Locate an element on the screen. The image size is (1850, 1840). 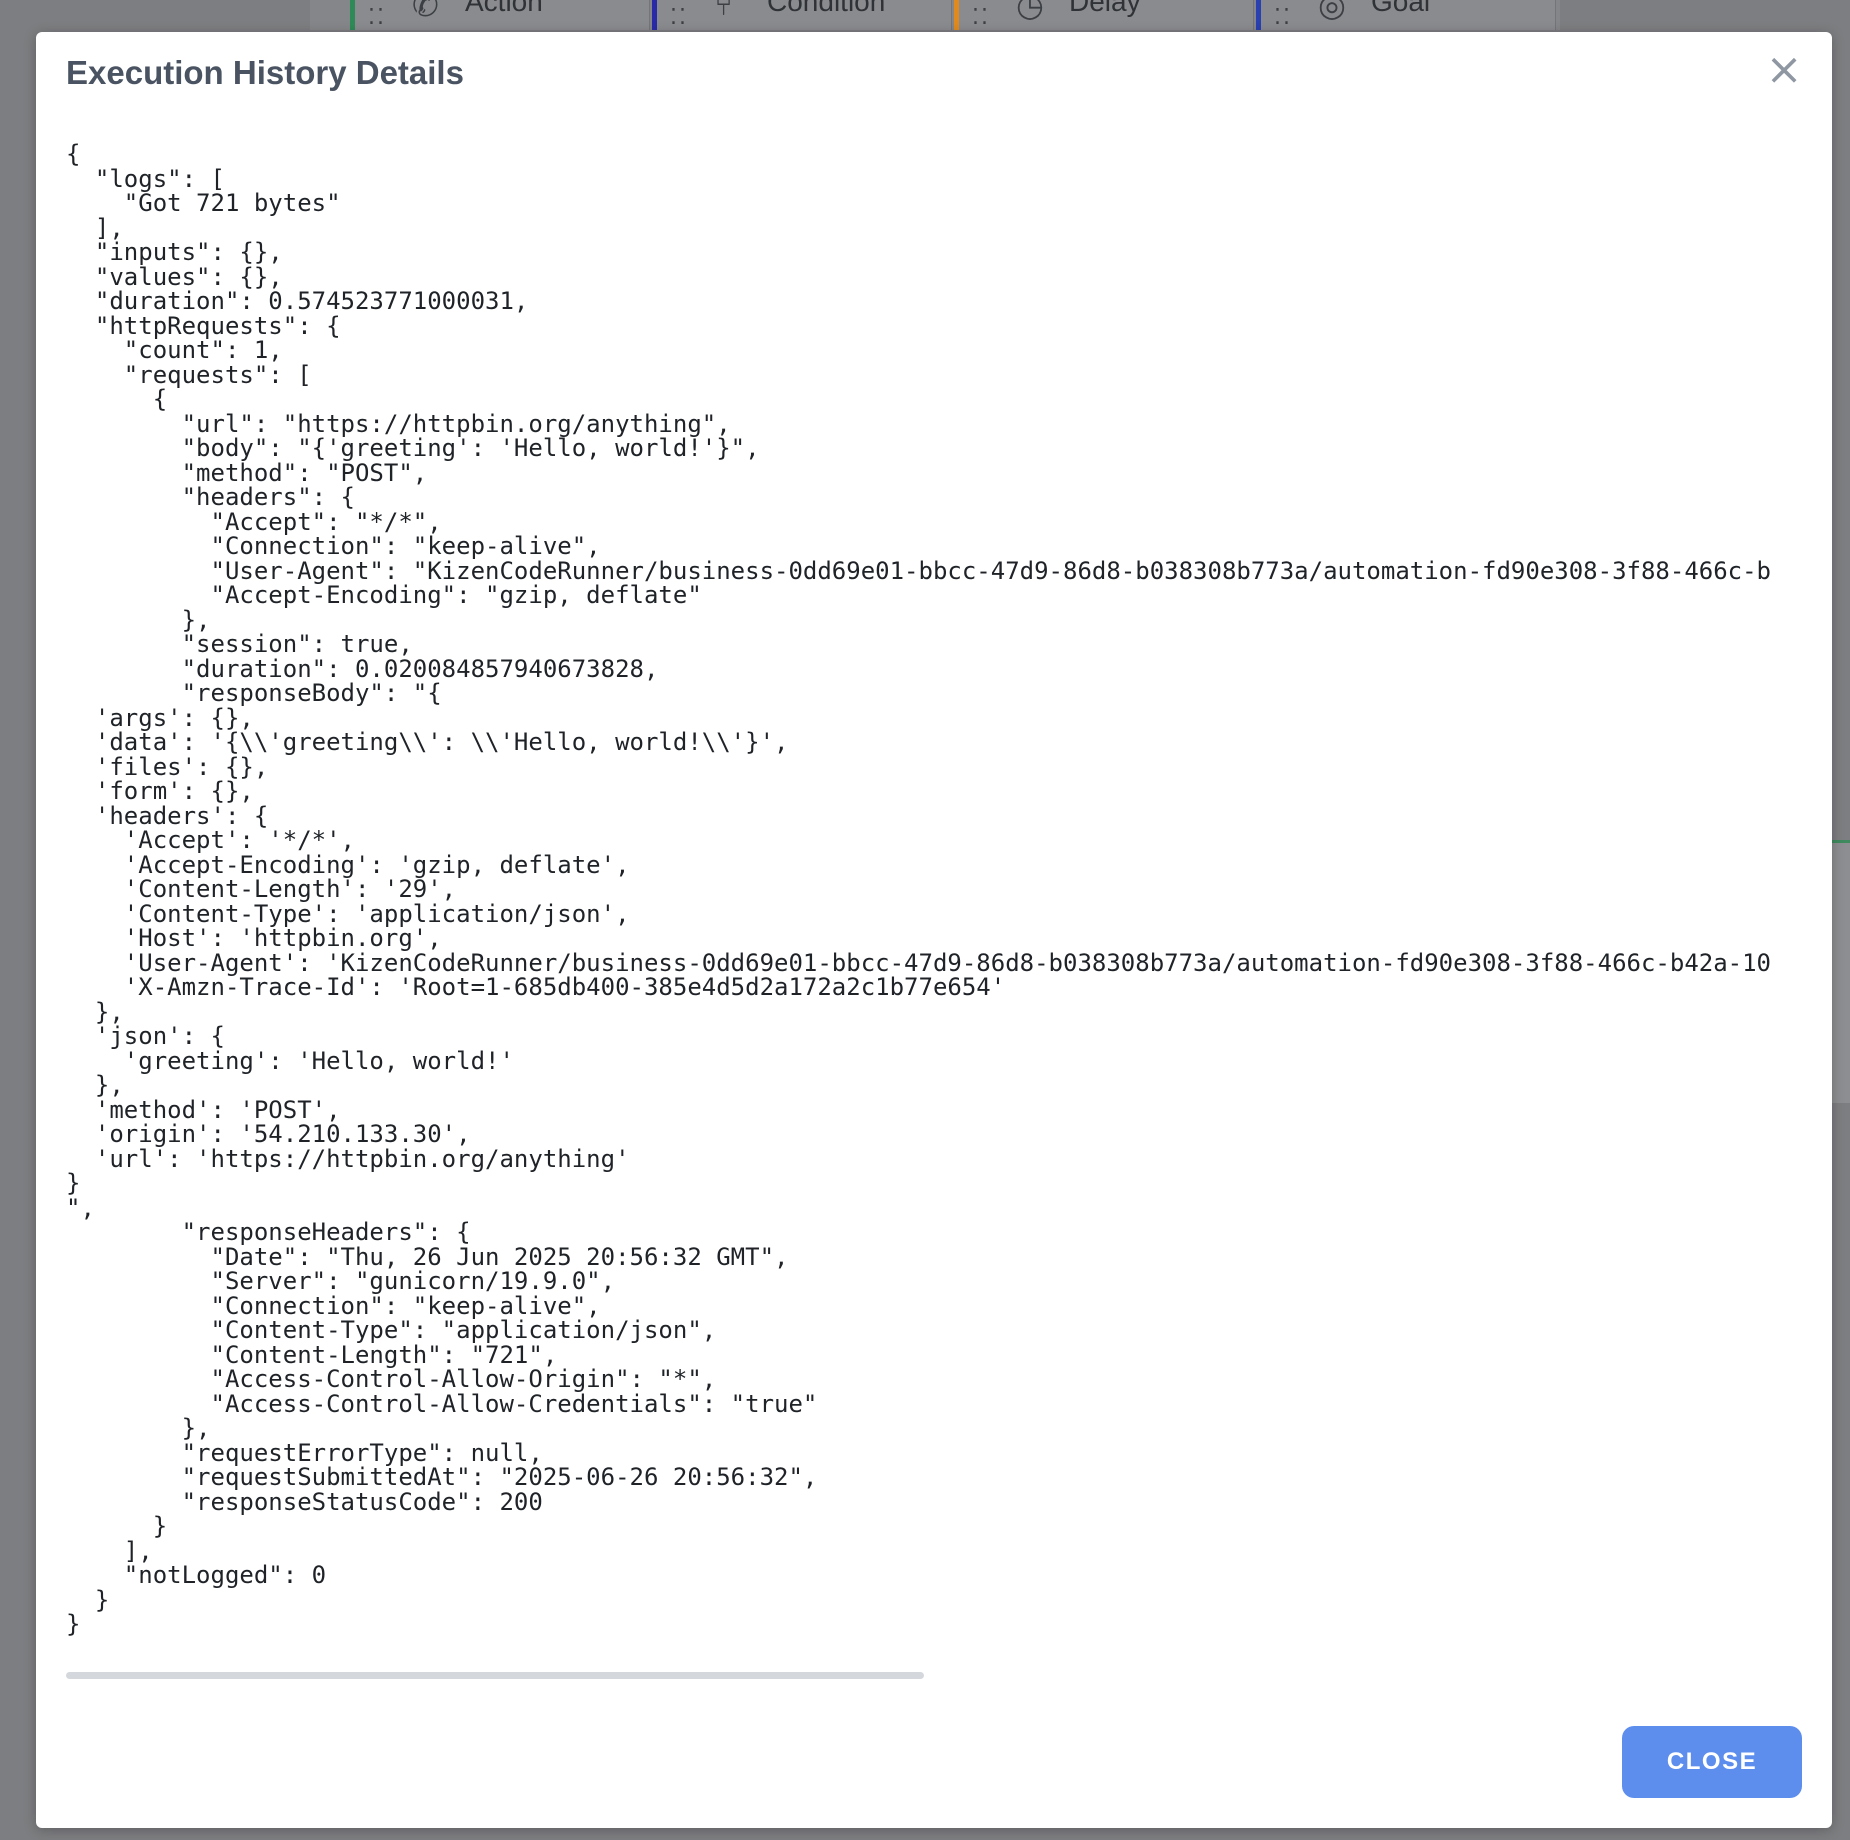
toolbar-tab-condition: ⁚⁚ ⑂ Condition is located at coordinates (802, 15).